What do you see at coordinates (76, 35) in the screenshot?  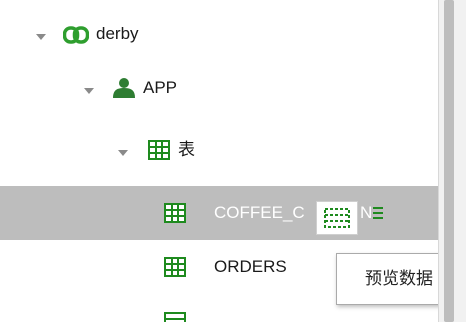 I see `link-icon` at bounding box center [76, 35].